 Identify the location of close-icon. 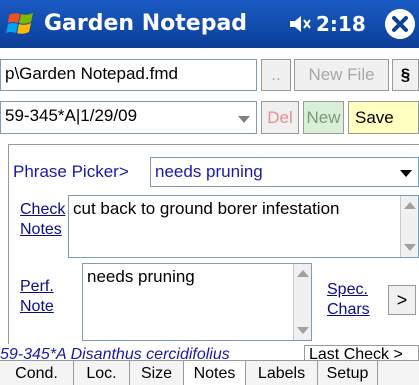
(400, 24).